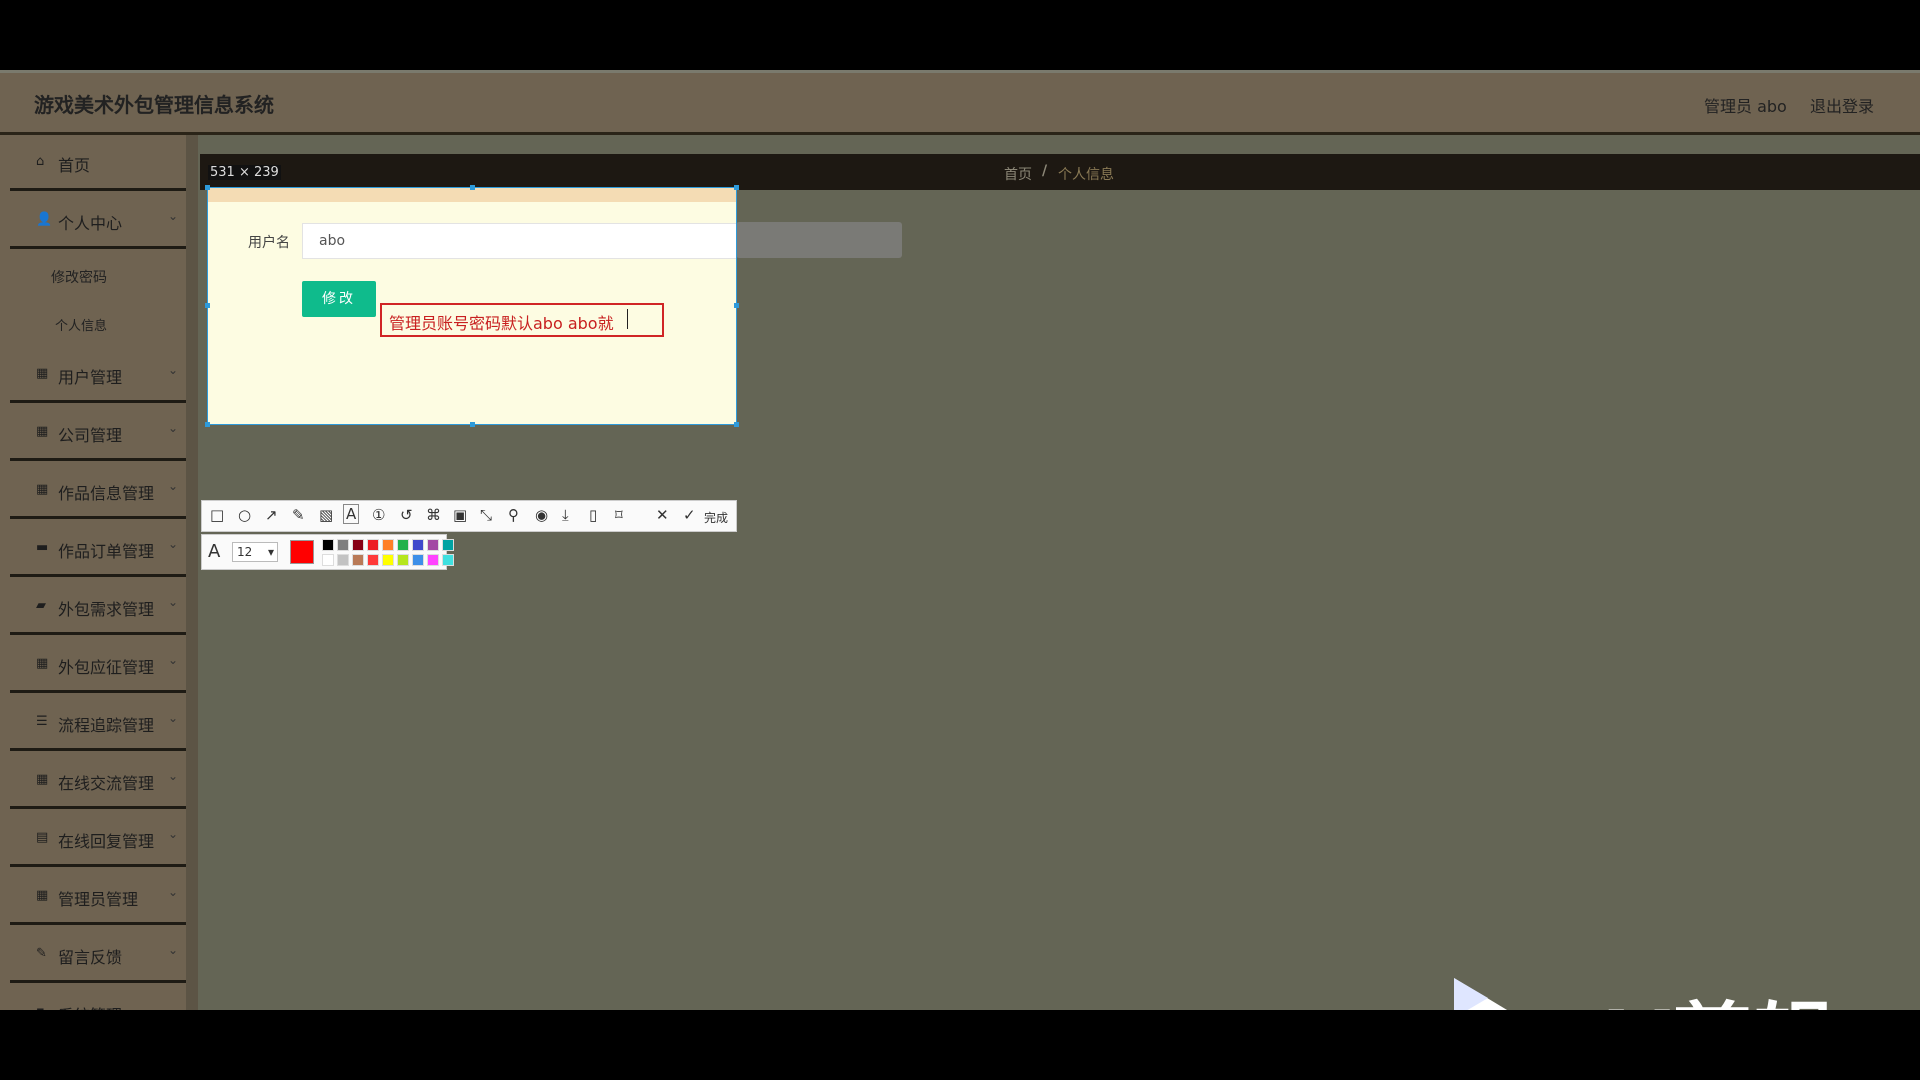 This screenshot has width=1920, height=1080. Describe the element at coordinates (460, 515) in the screenshot. I see `ocr-icon: ▣` at that location.